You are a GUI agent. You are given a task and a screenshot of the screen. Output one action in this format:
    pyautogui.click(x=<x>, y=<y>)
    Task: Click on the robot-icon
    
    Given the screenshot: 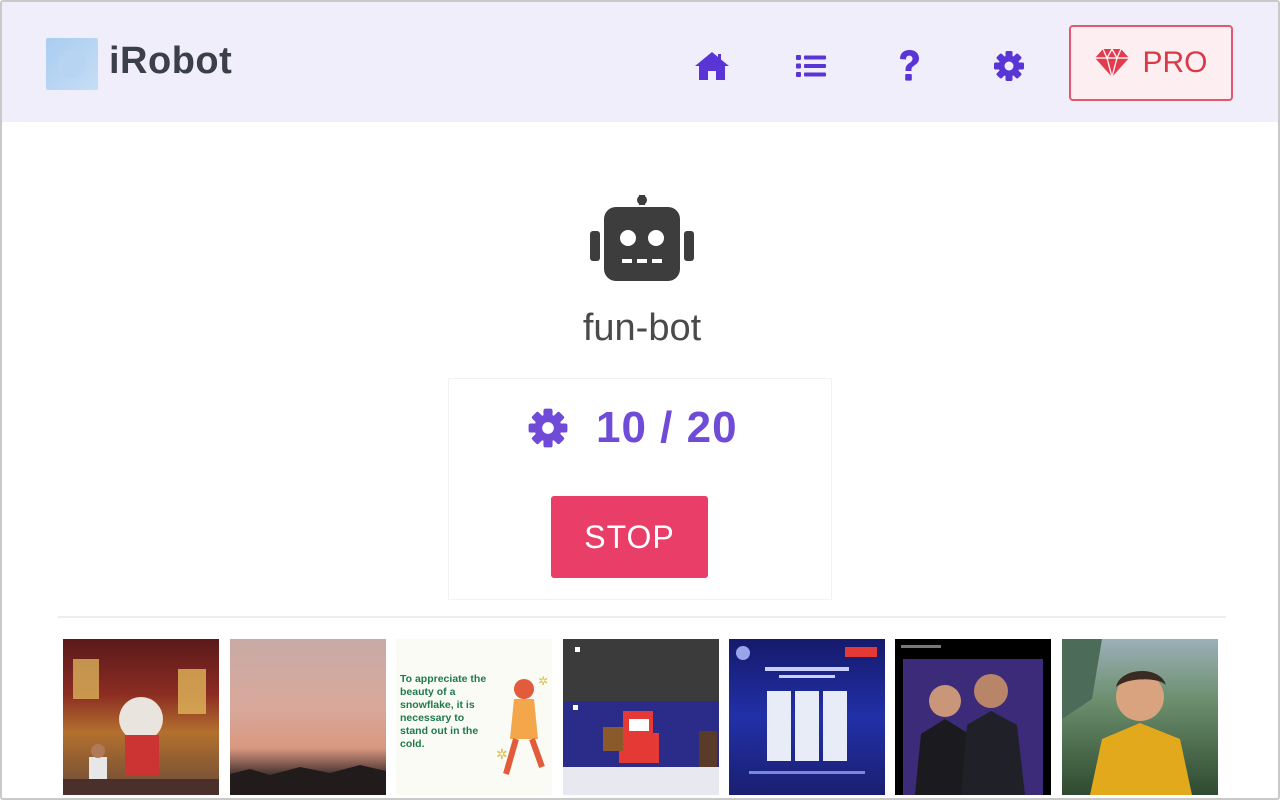 What is the action you would take?
    pyautogui.click(x=642, y=238)
    